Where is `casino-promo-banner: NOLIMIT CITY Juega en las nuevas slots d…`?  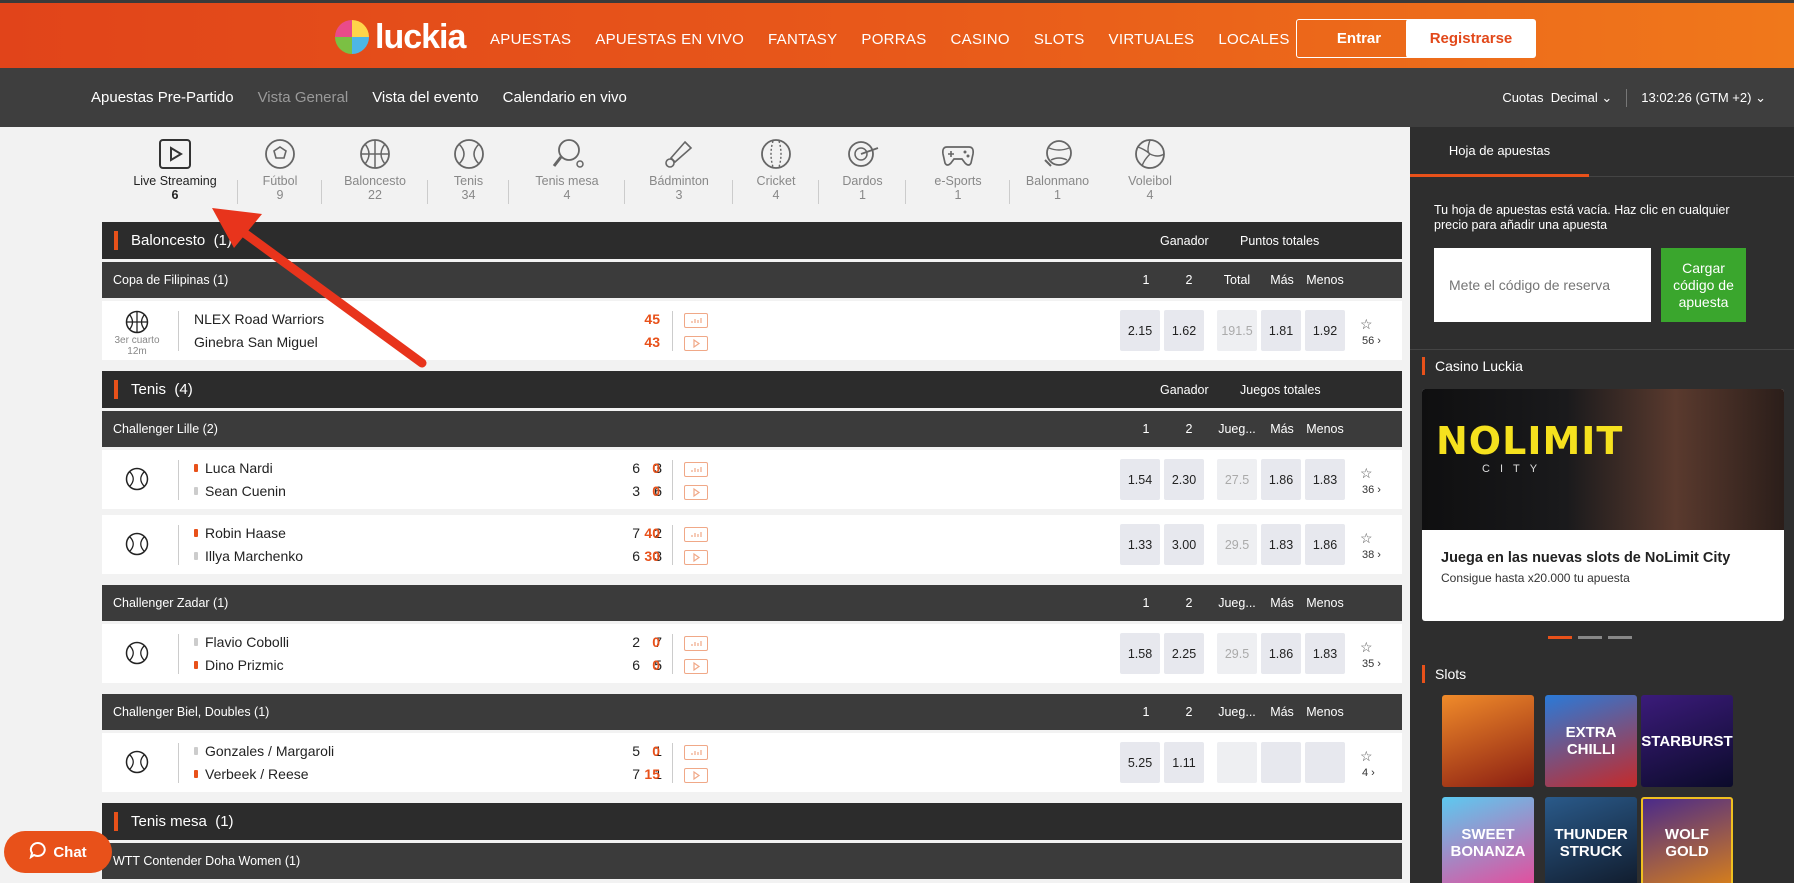 casino-promo-banner: NOLIMIT CITY Juega en las nuevas slots d… is located at coordinates (1603, 505).